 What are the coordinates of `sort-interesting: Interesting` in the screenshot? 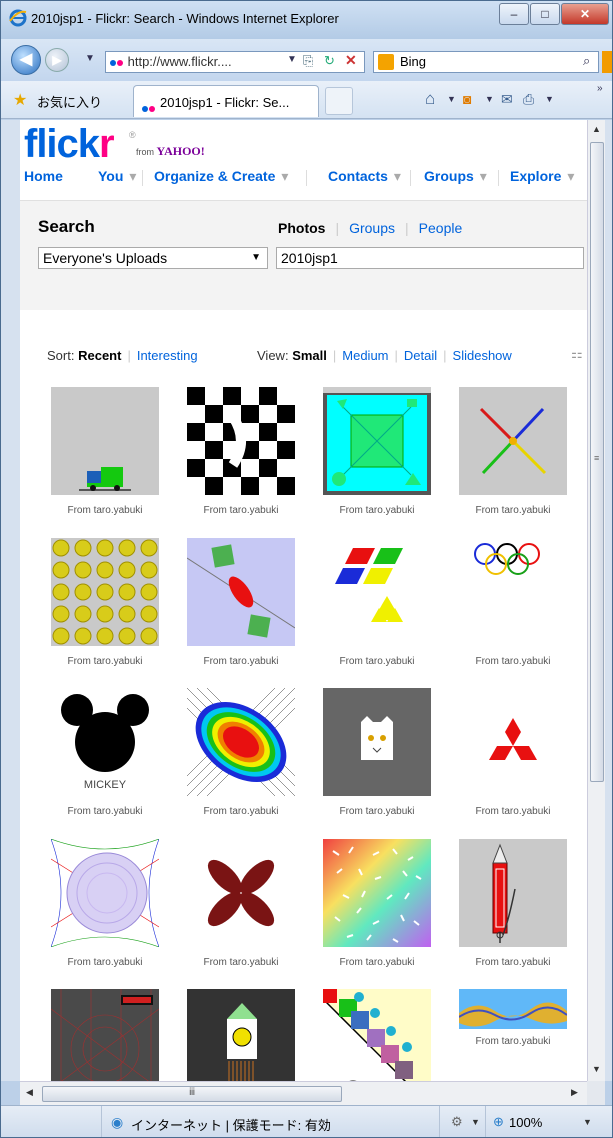 It's located at (167, 355).